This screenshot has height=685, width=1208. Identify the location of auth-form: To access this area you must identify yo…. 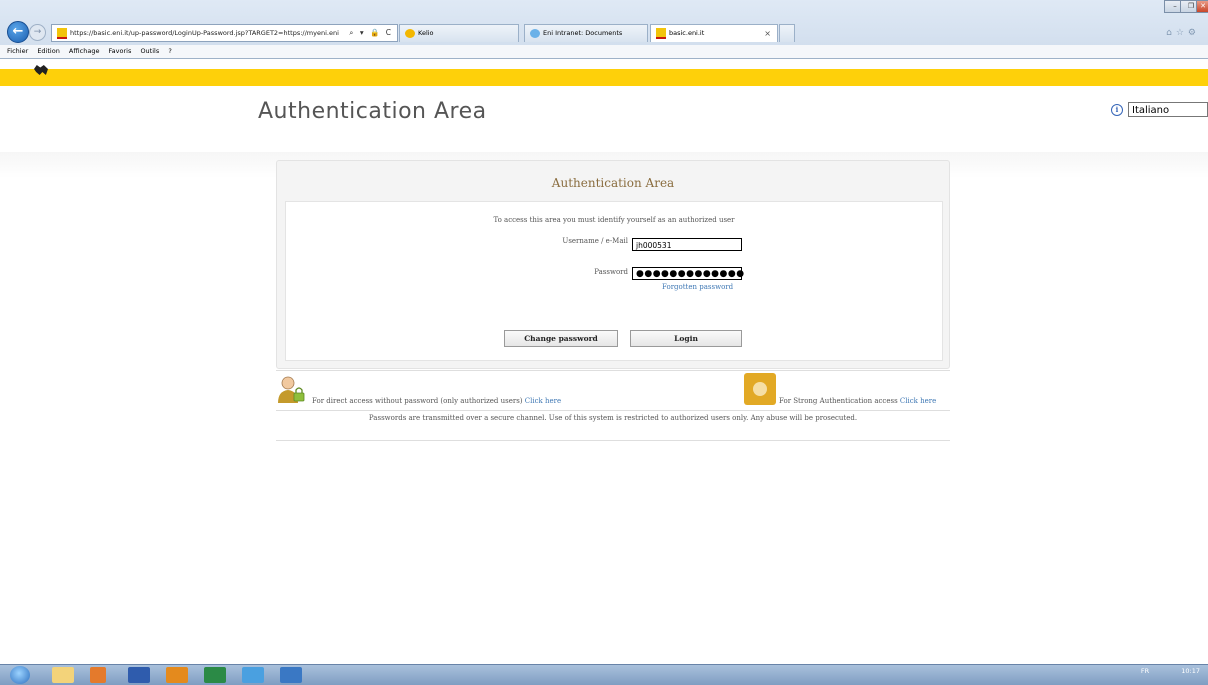
(614, 281).